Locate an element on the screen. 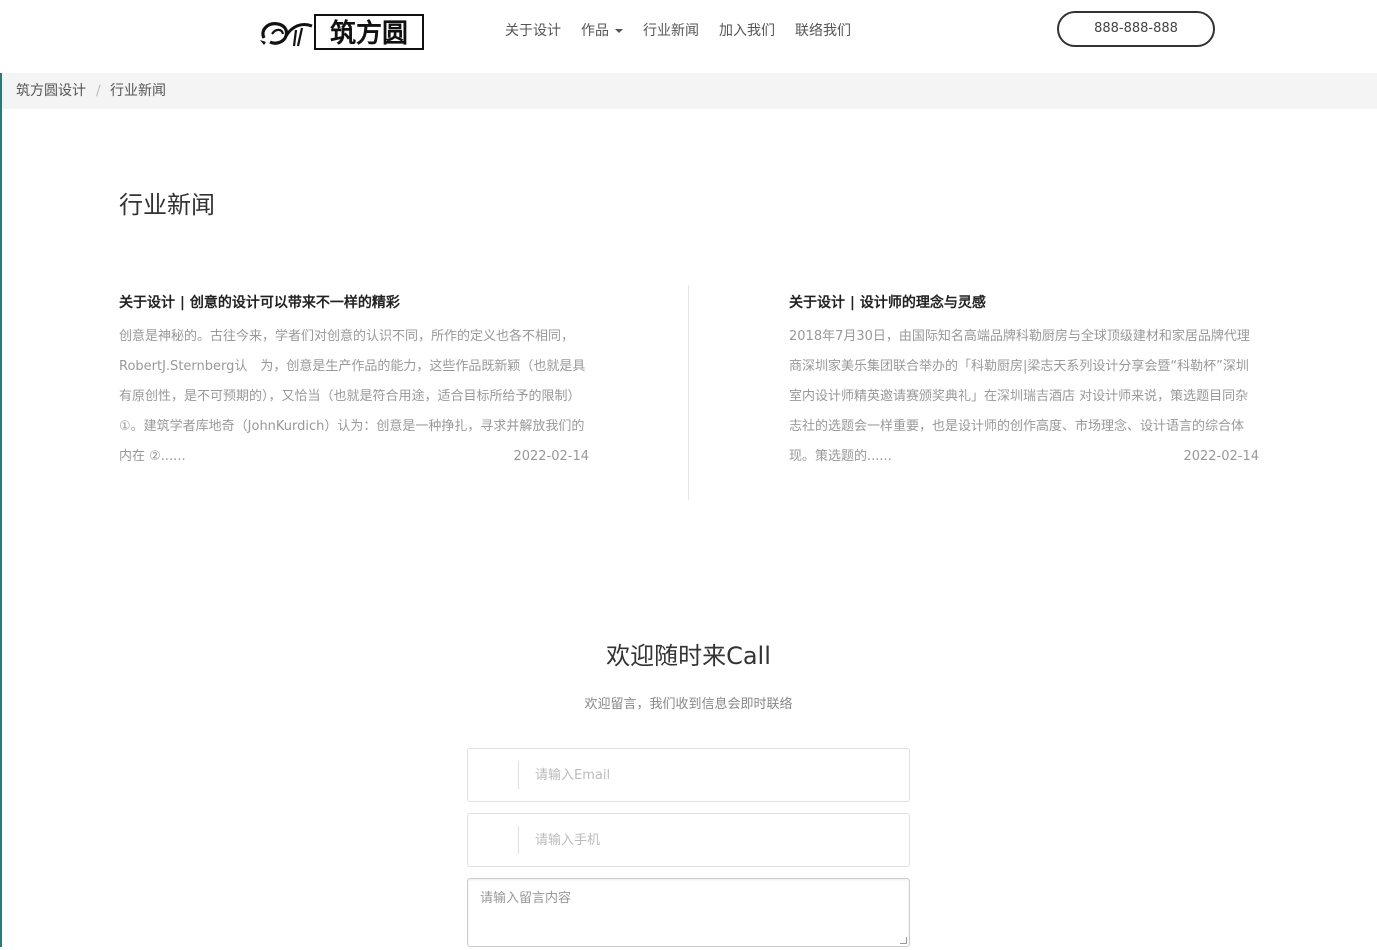  nav-label: 加入我们 is located at coordinates (747, 31).